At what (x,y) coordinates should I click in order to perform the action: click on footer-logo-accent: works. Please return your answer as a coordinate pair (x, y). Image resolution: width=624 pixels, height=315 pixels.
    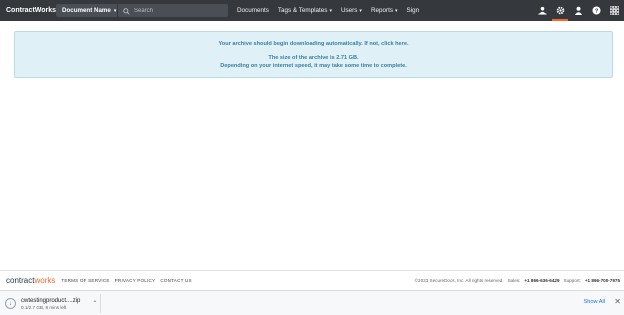
    Looking at the image, I should click on (45, 280).